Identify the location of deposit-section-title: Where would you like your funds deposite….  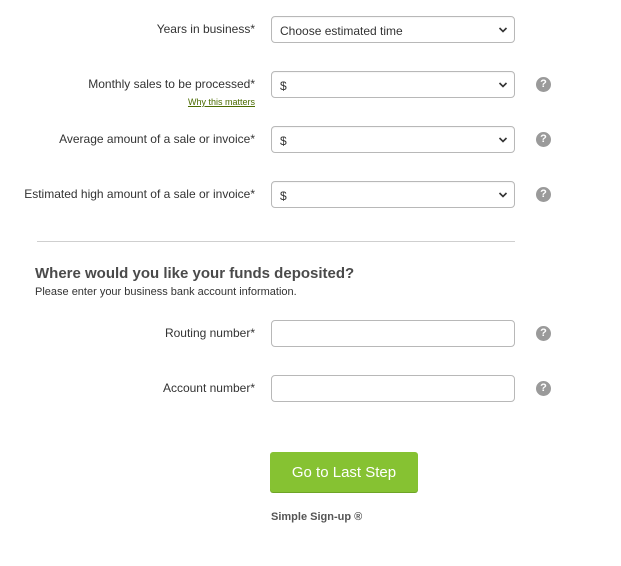
(195, 273).